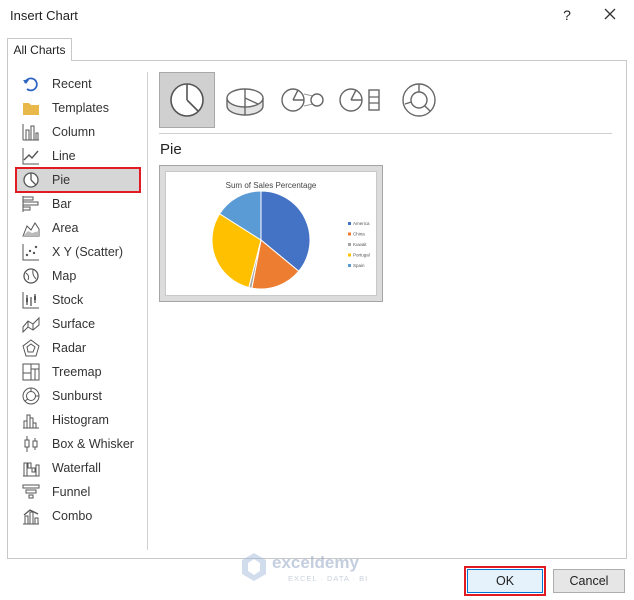 The height and width of the screenshot is (600, 634). I want to click on sidebar-item-waterfall: Waterfall, so click(78, 468).